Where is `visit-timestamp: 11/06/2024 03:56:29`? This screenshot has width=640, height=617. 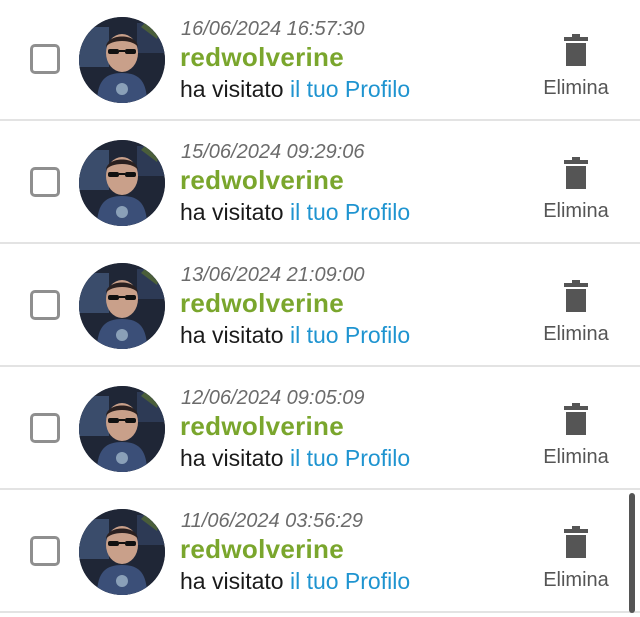 visit-timestamp: 11/06/2024 03:56:29 is located at coordinates (272, 521).